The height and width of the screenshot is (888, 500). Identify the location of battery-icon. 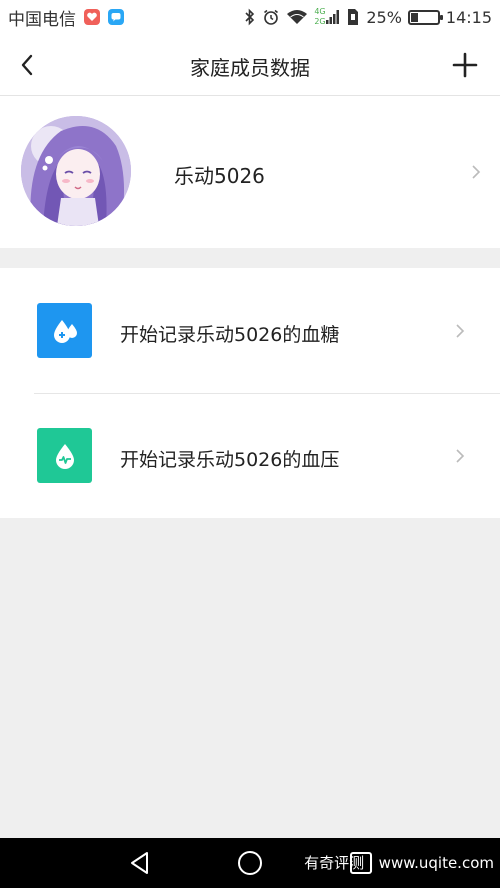
(425, 17).